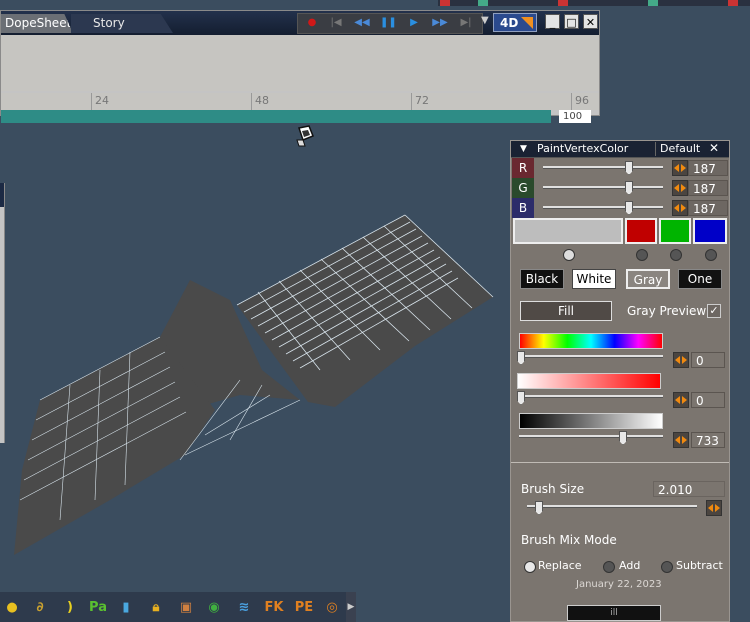 The image size is (750, 622). What do you see at coordinates (708, 400) in the screenshot?
I see `saturation-value-field: 0` at bounding box center [708, 400].